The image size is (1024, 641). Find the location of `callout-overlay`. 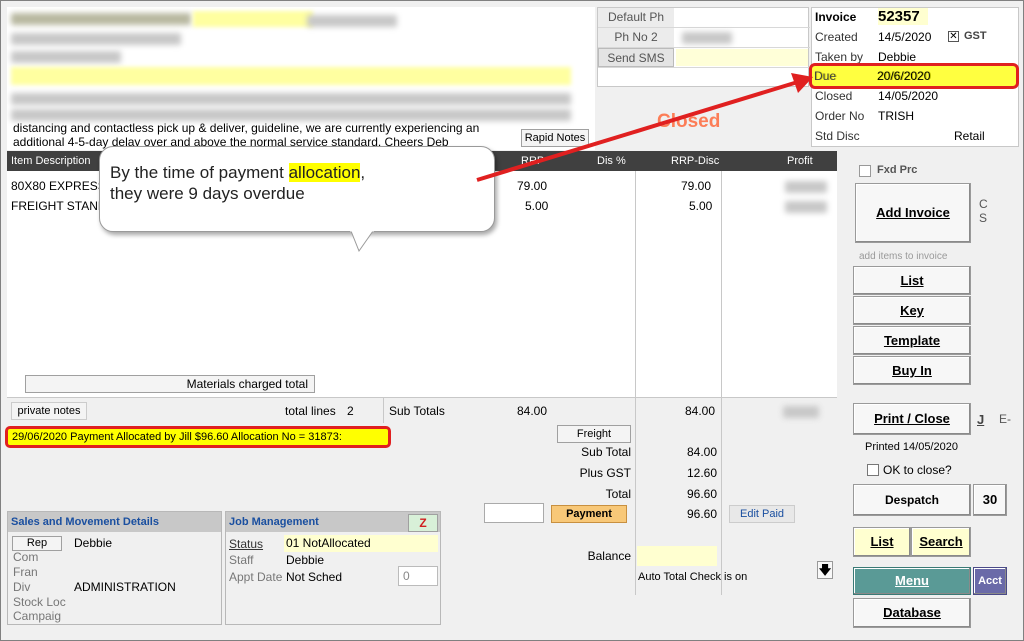

callout-overlay is located at coordinates (581, 163).